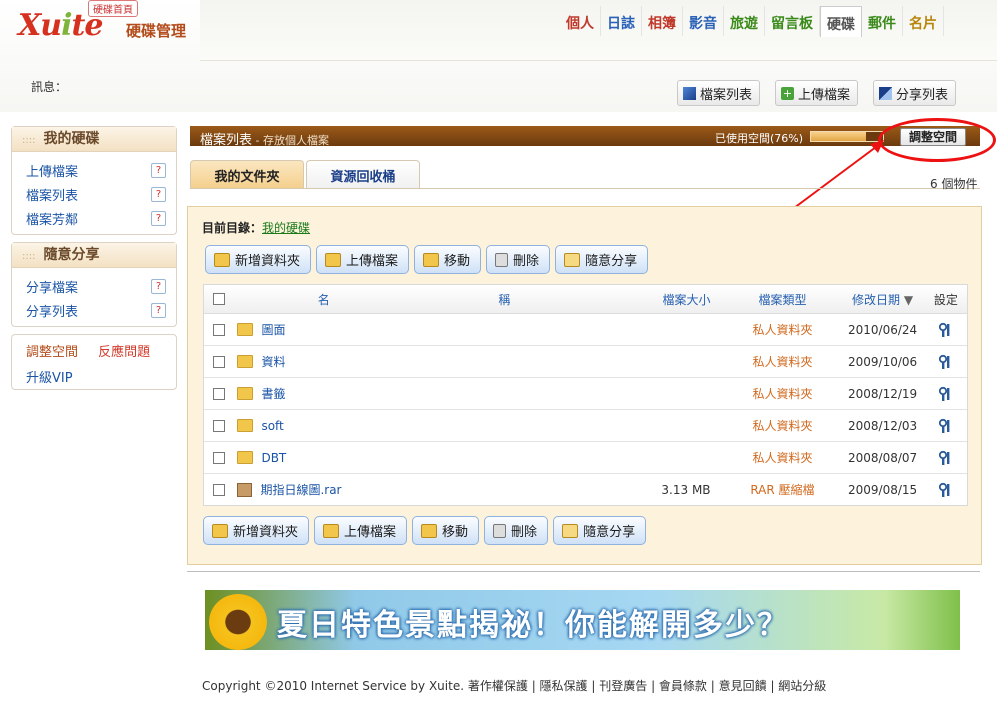  I want to click on open-folder-icon, so click(570, 530).